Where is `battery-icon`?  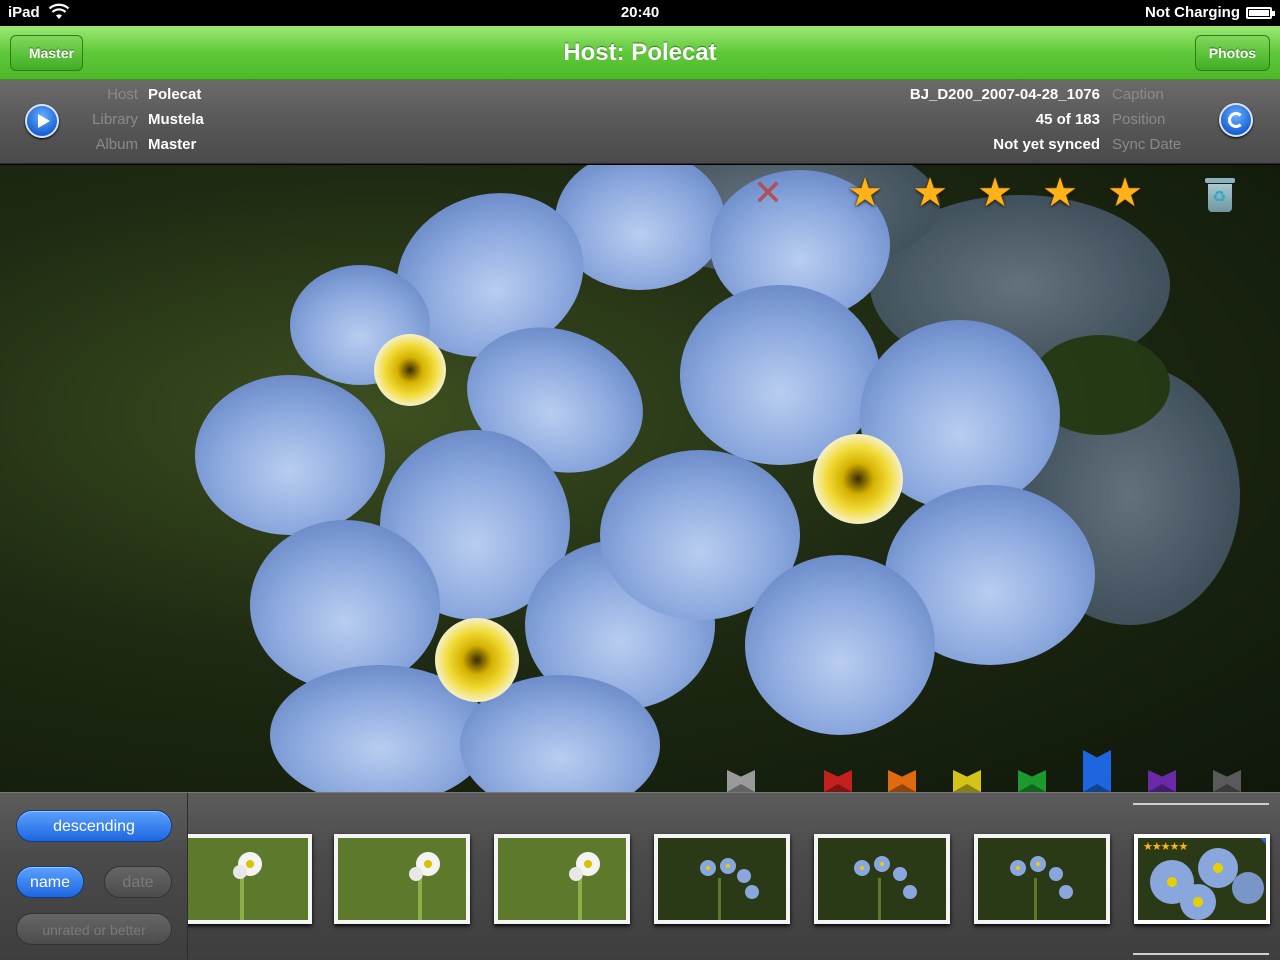
battery-icon is located at coordinates (1260, 13).